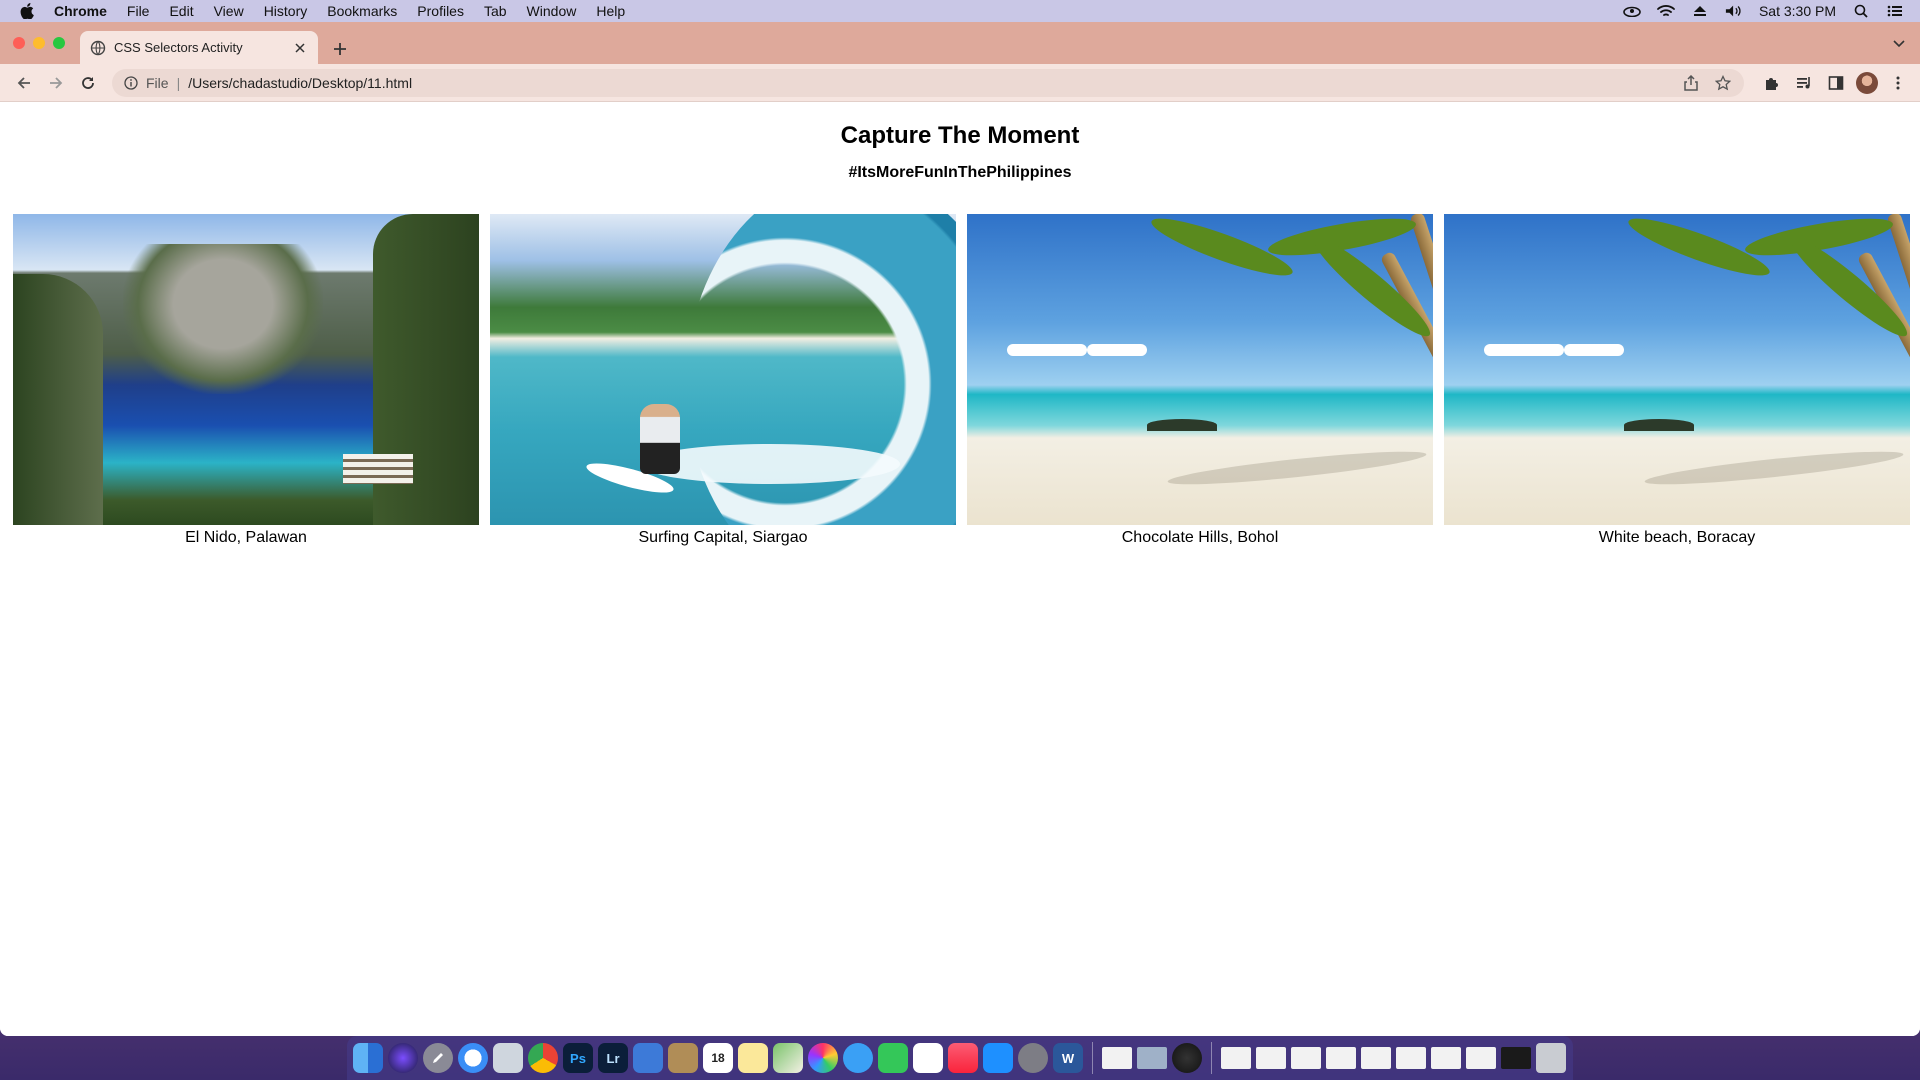 The height and width of the screenshot is (1080, 1920). Describe the element at coordinates (1068, 1058) in the screenshot. I see `word-icon: W` at that location.